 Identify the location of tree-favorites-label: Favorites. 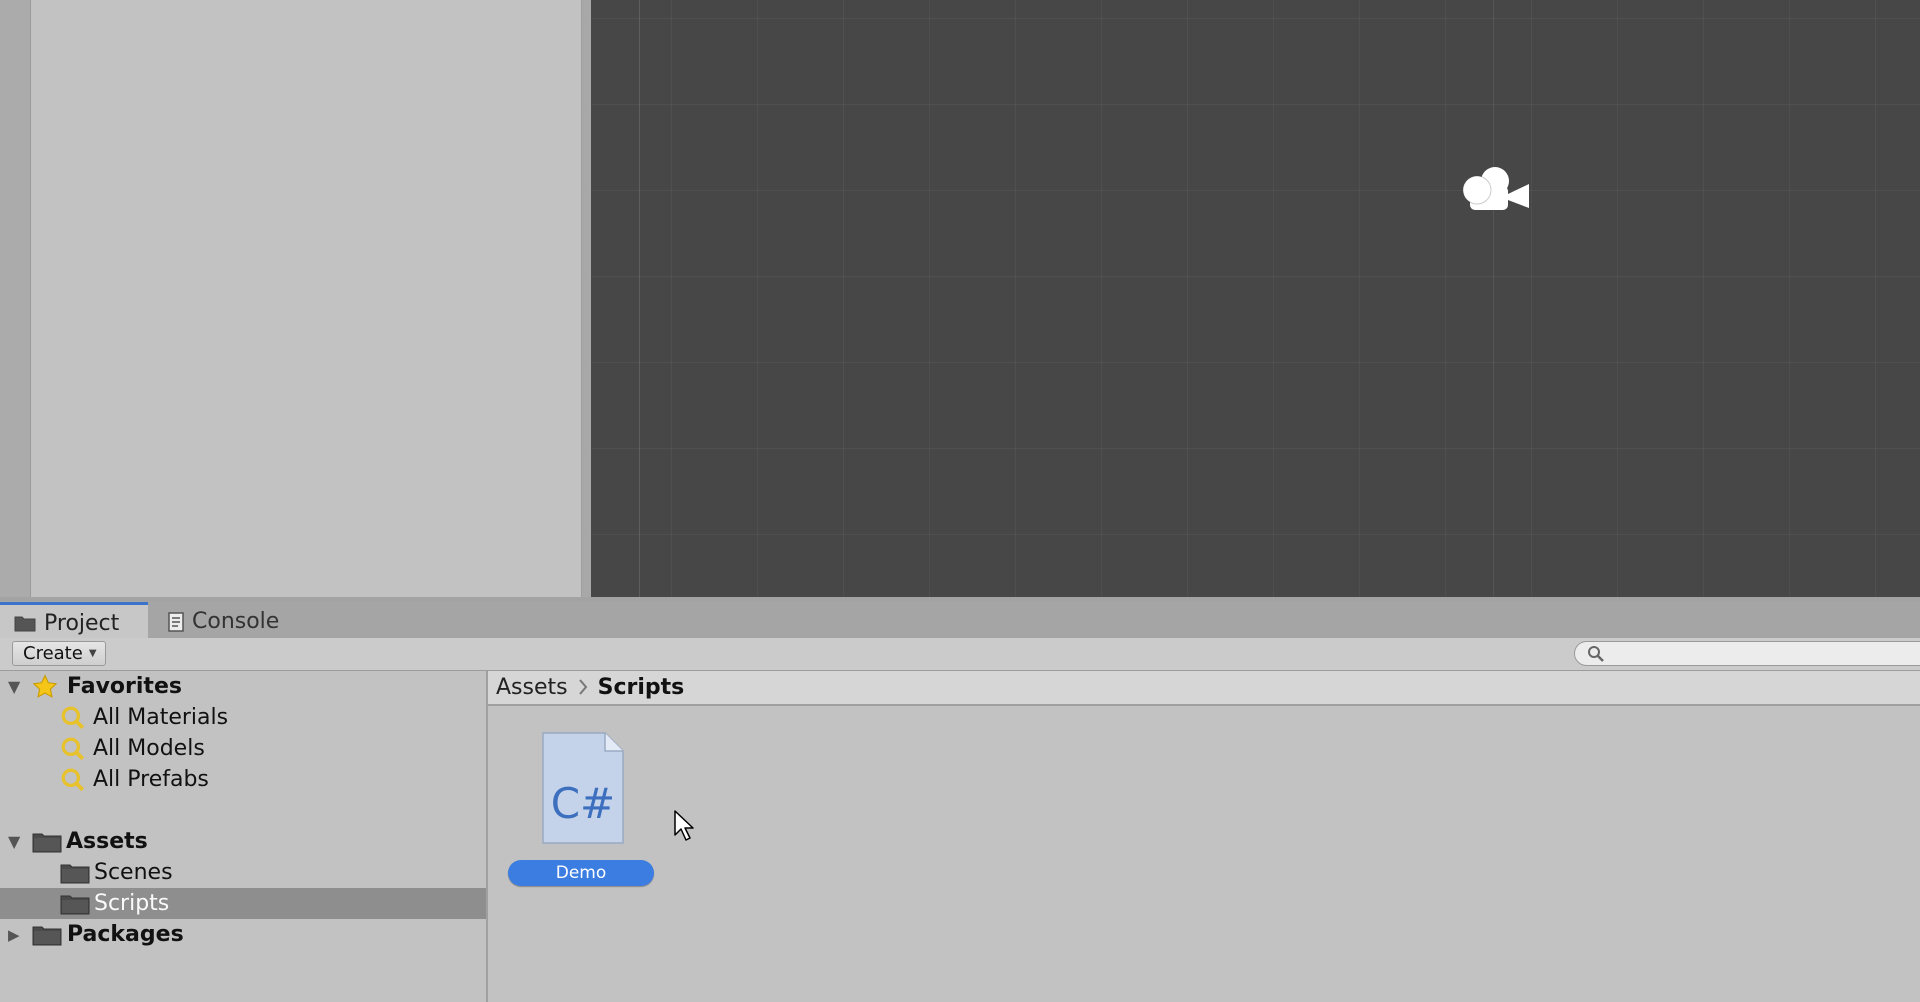
(124, 686).